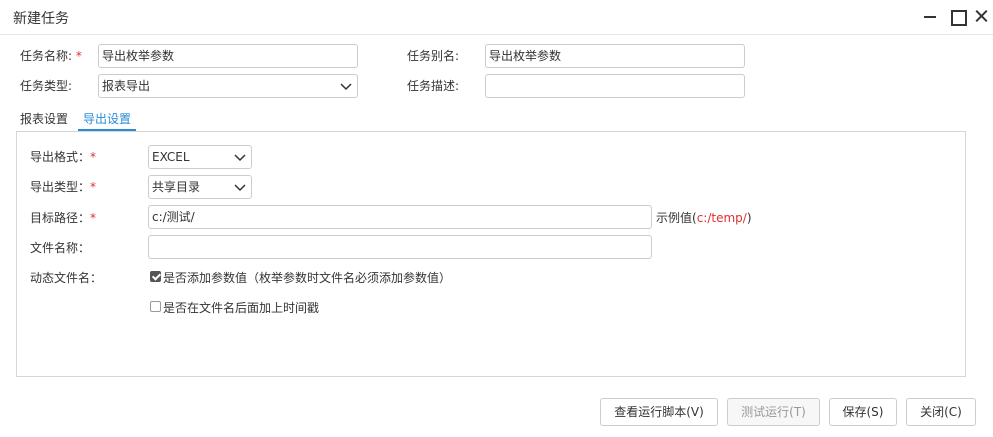  Describe the element at coordinates (200, 157) in the screenshot. I see `export-format-select: EXCEL` at that location.